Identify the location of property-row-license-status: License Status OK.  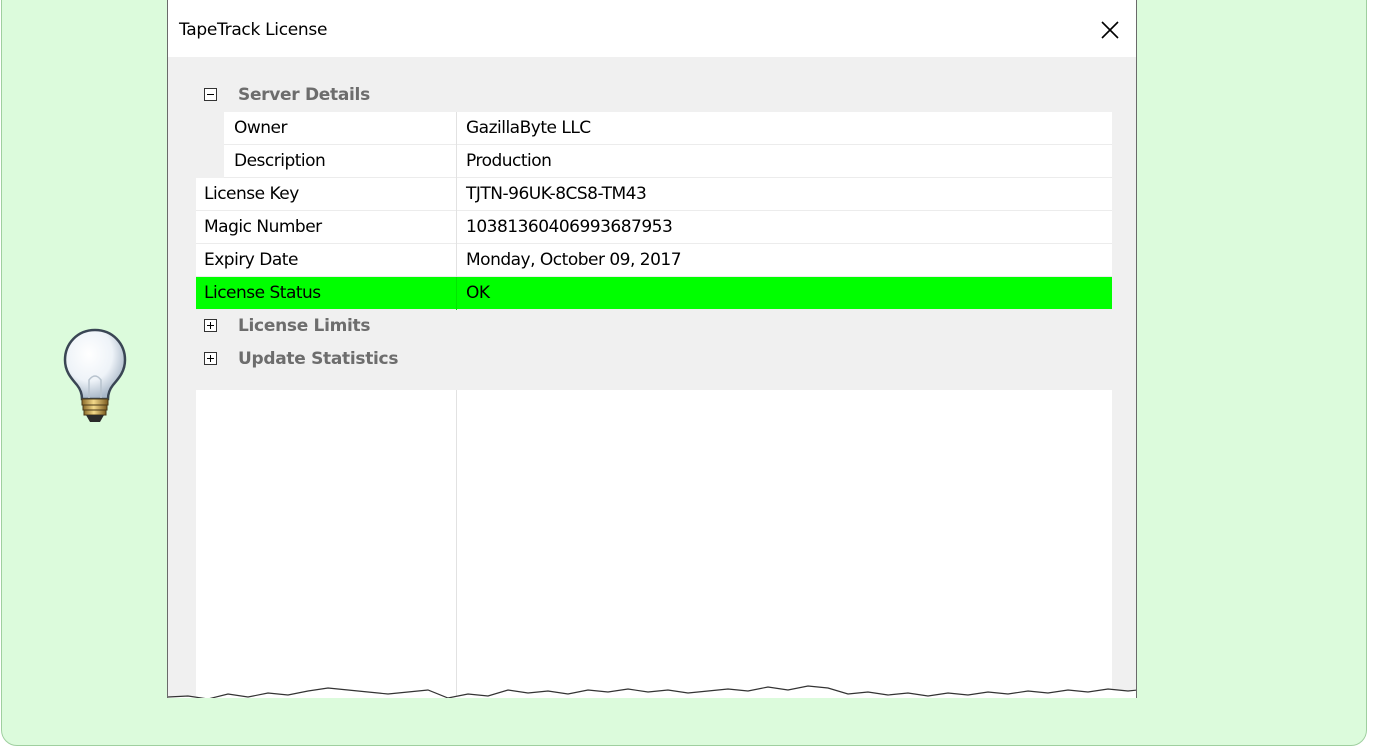
(654, 293).